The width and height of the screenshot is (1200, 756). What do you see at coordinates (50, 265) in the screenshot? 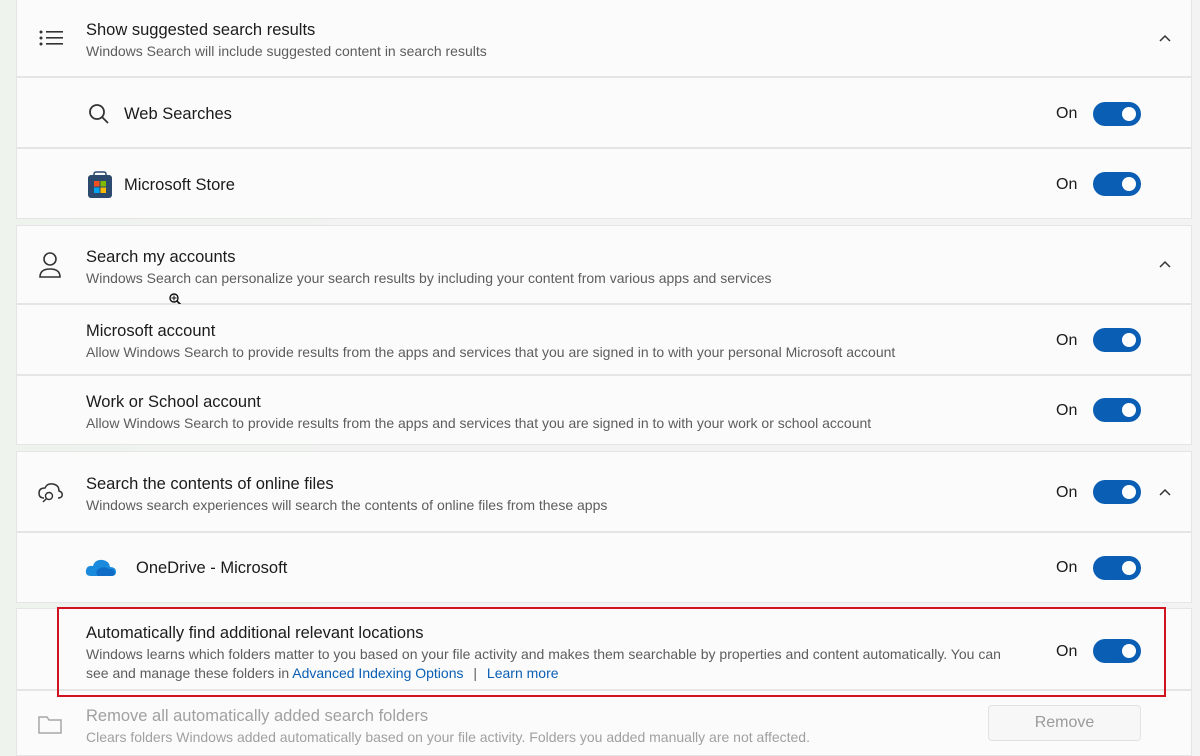
I see `person-icon` at bounding box center [50, 265].